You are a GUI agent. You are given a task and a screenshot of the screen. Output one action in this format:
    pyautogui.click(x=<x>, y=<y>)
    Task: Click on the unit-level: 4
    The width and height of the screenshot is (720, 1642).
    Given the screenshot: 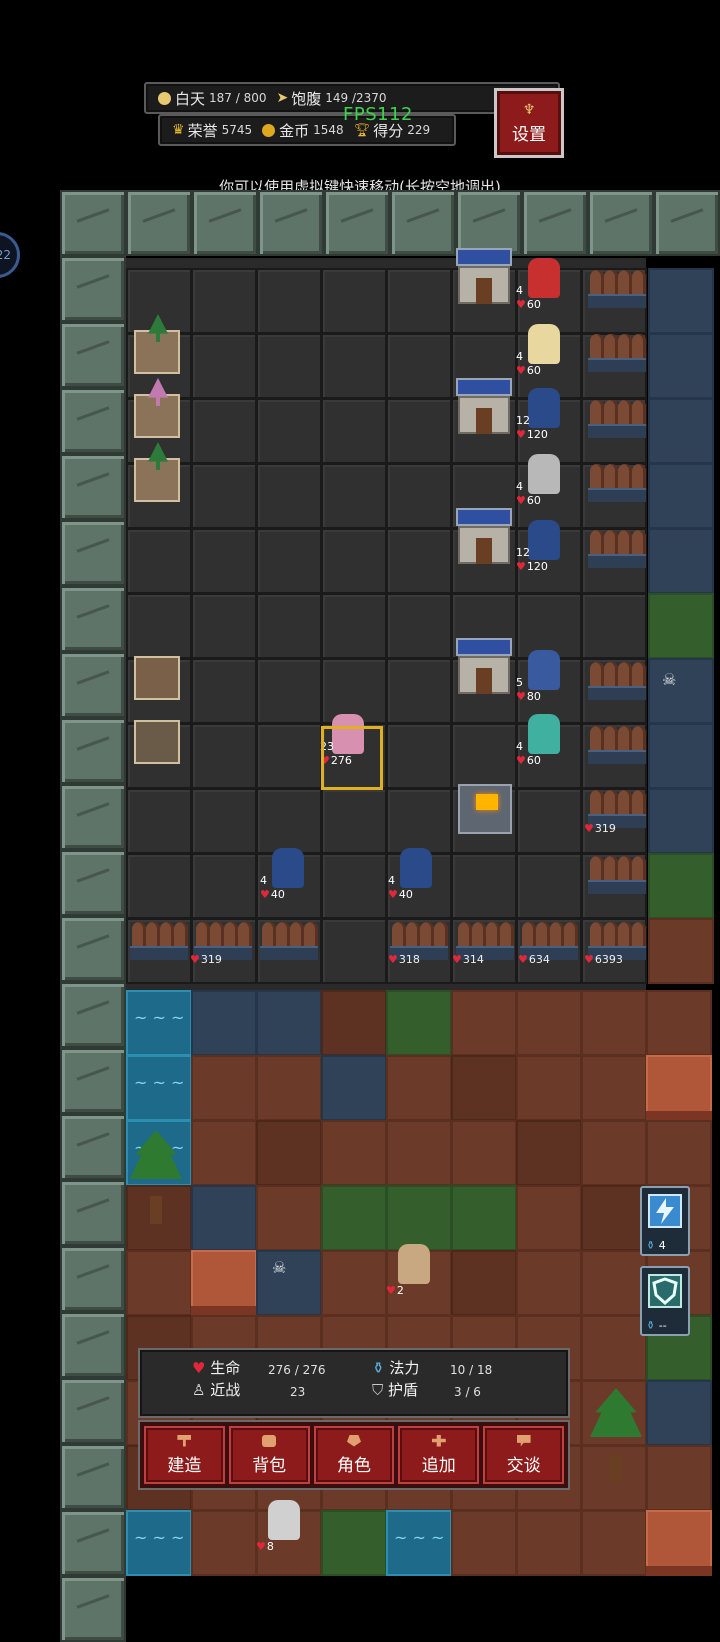 What is the action you would take?
    pyautogui.click(x=519, y=746)
    